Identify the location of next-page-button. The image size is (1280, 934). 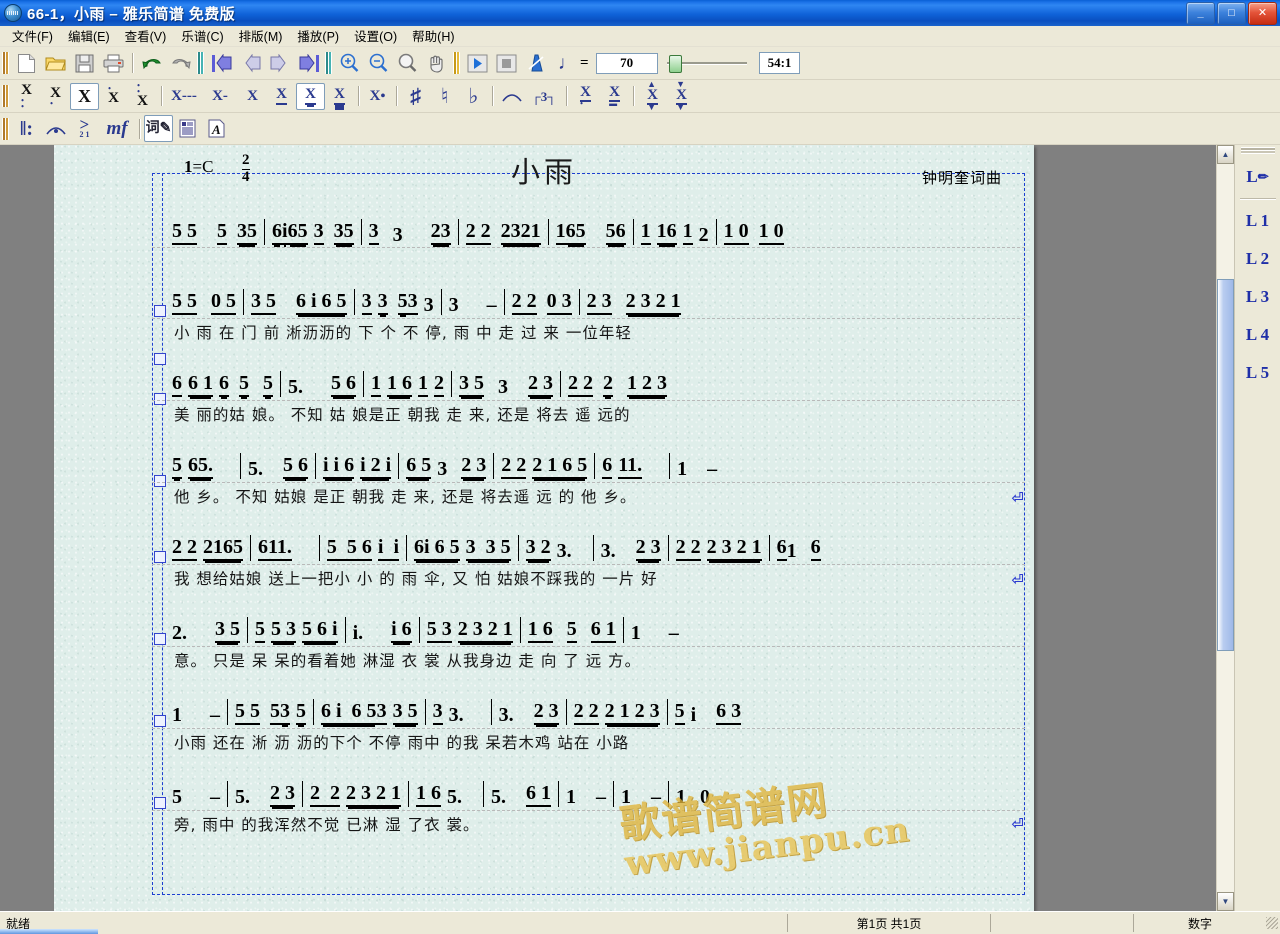
(279, 63).